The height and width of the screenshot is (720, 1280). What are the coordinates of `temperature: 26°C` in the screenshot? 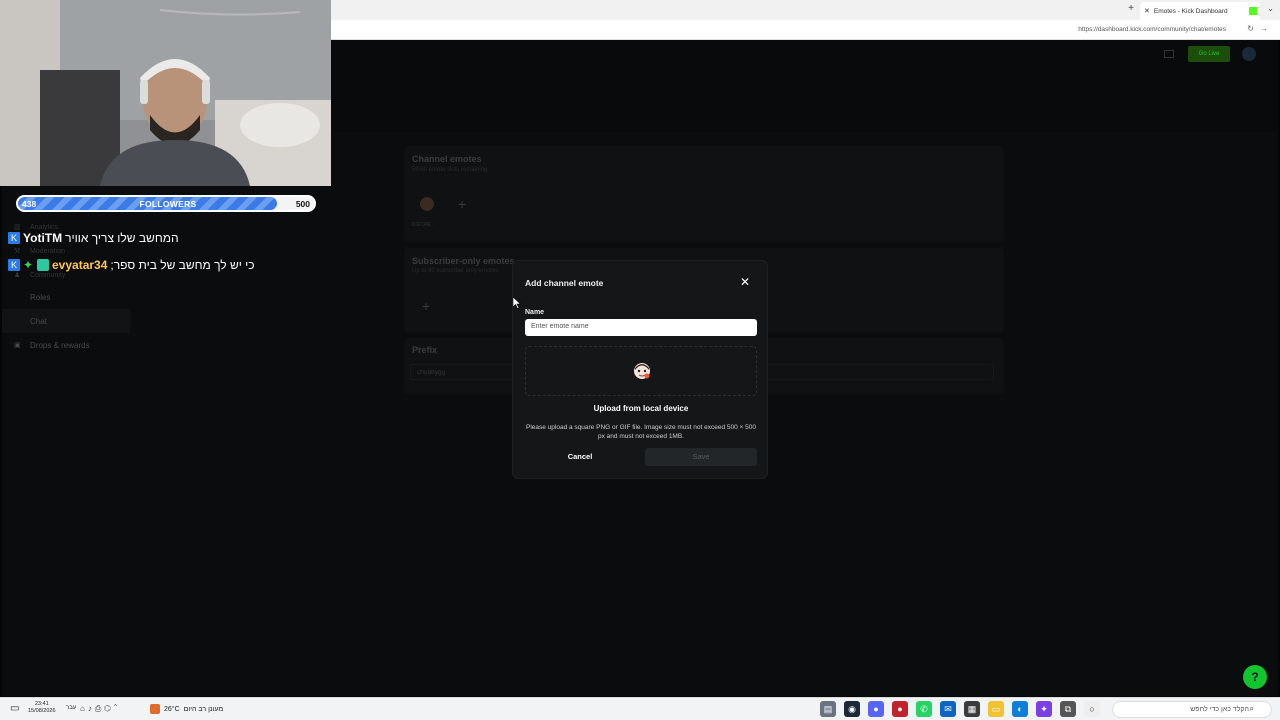 It's located at (172, 709).